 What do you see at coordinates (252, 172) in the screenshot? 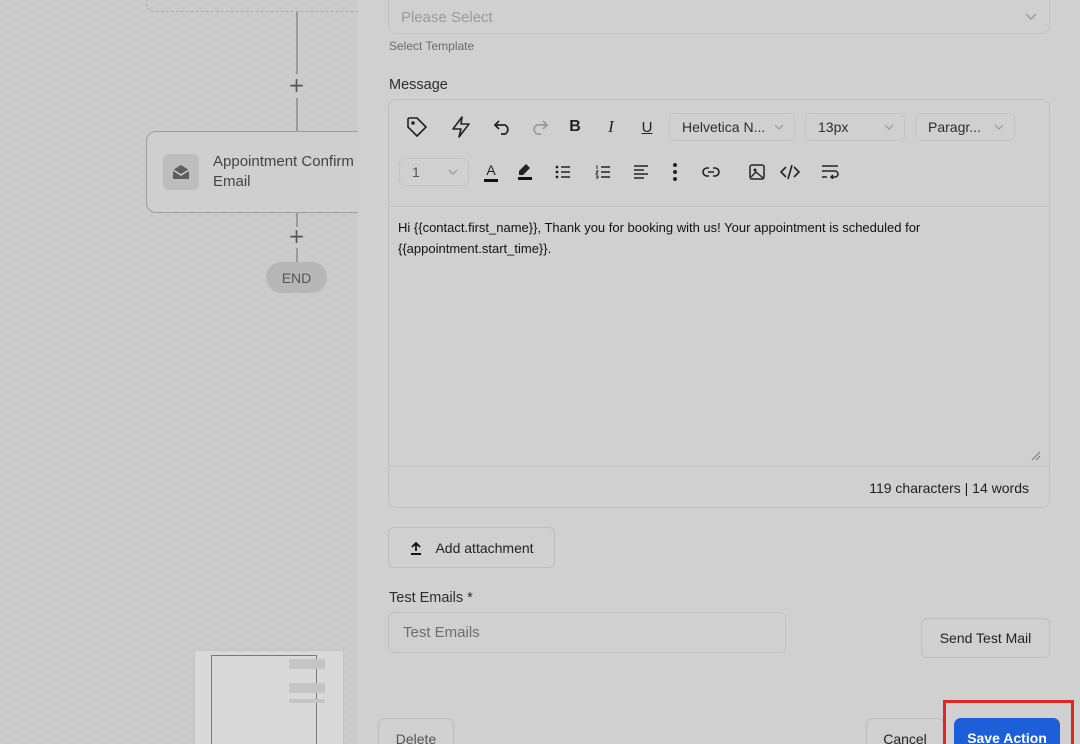
I see `workflow-node-email: Appointment Confirm Email` at bounding box center [252, 172].